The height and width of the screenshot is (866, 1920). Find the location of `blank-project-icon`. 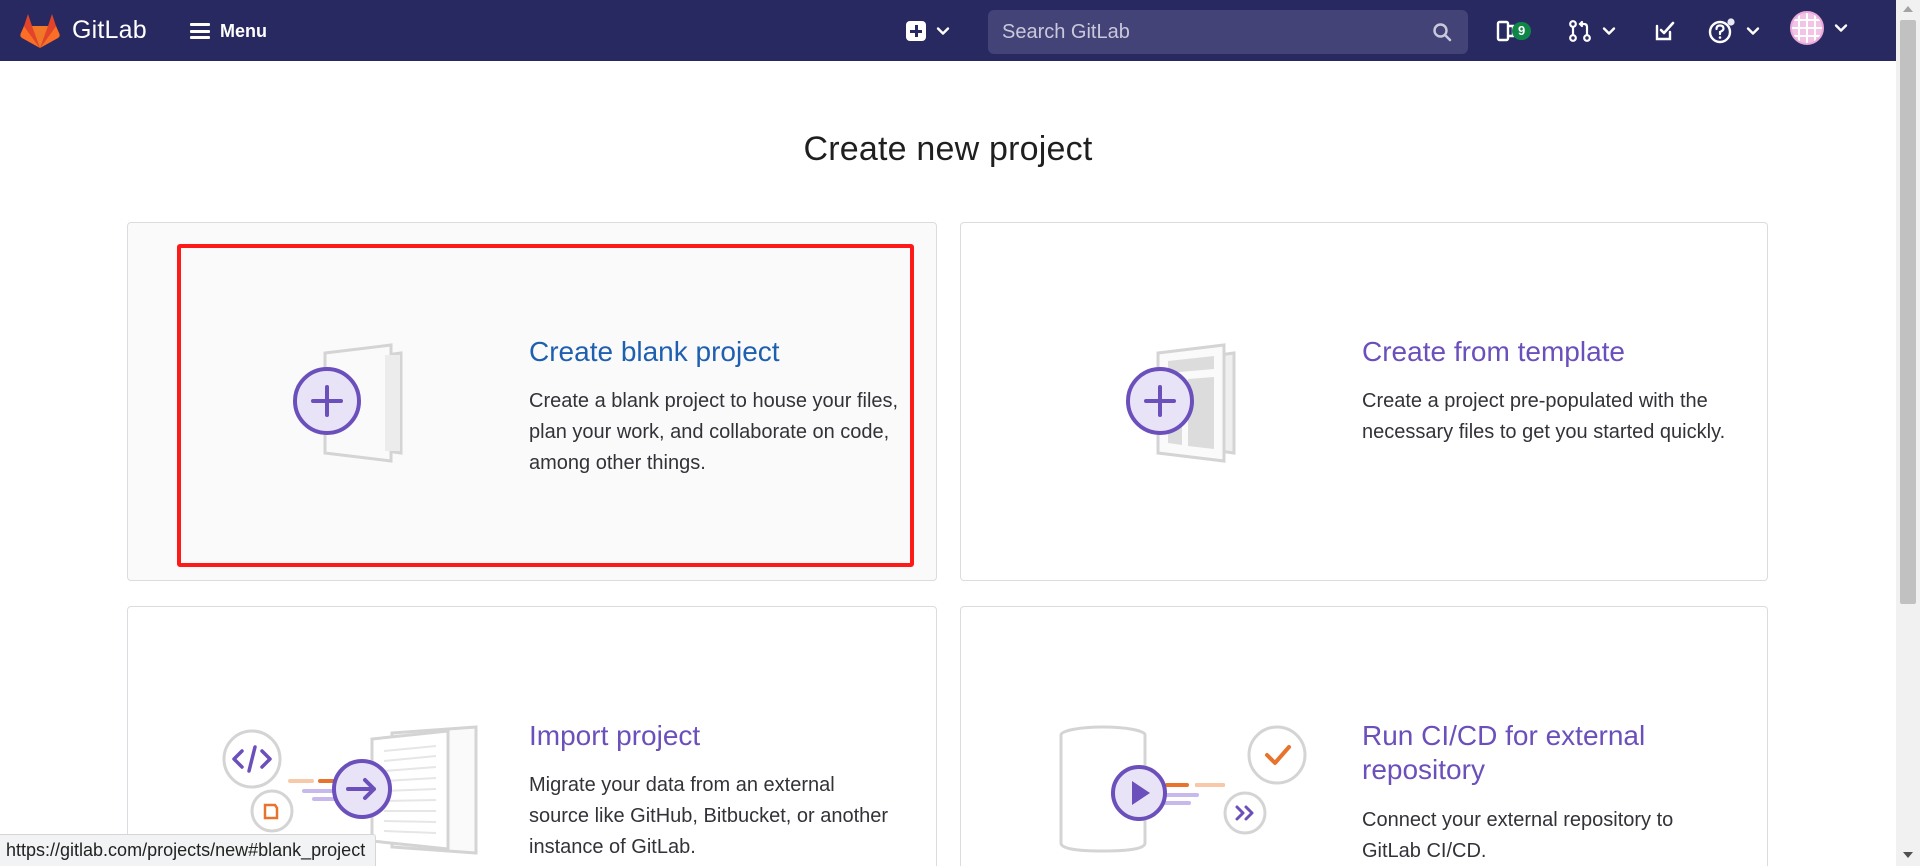

blank-project-icon is located at coordinates (348, 403).